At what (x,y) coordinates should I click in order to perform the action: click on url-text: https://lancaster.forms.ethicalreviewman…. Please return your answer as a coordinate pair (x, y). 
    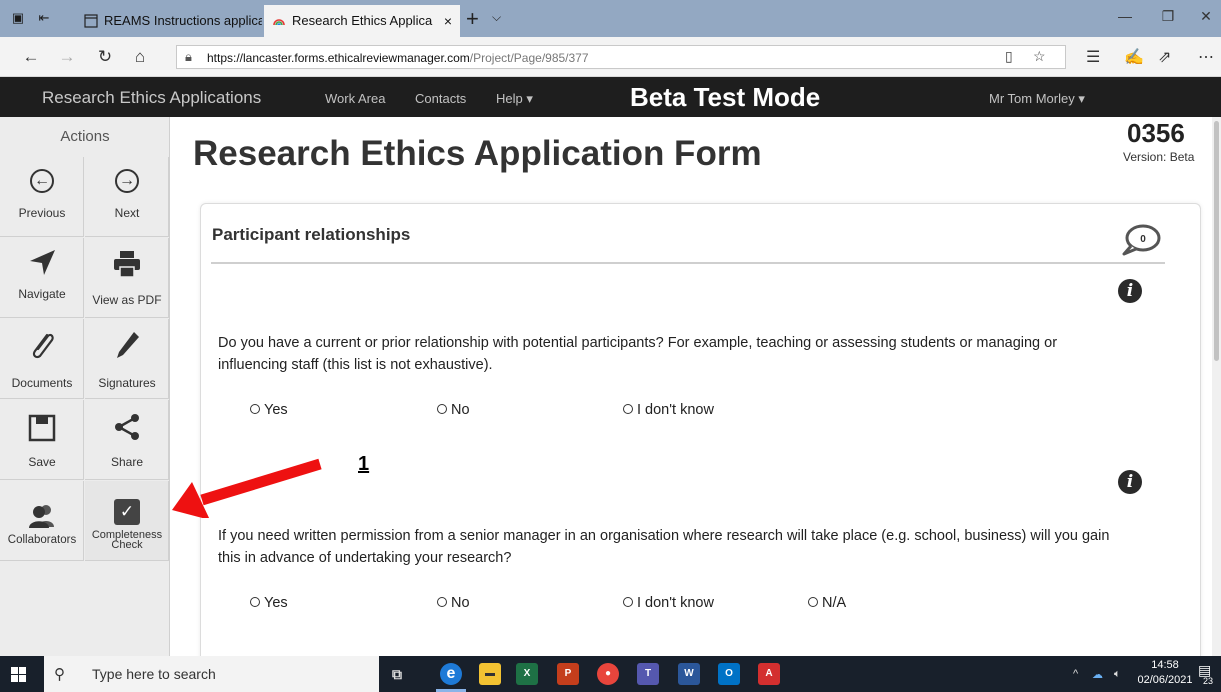
    Looking at the image, I should click on (398, 58).